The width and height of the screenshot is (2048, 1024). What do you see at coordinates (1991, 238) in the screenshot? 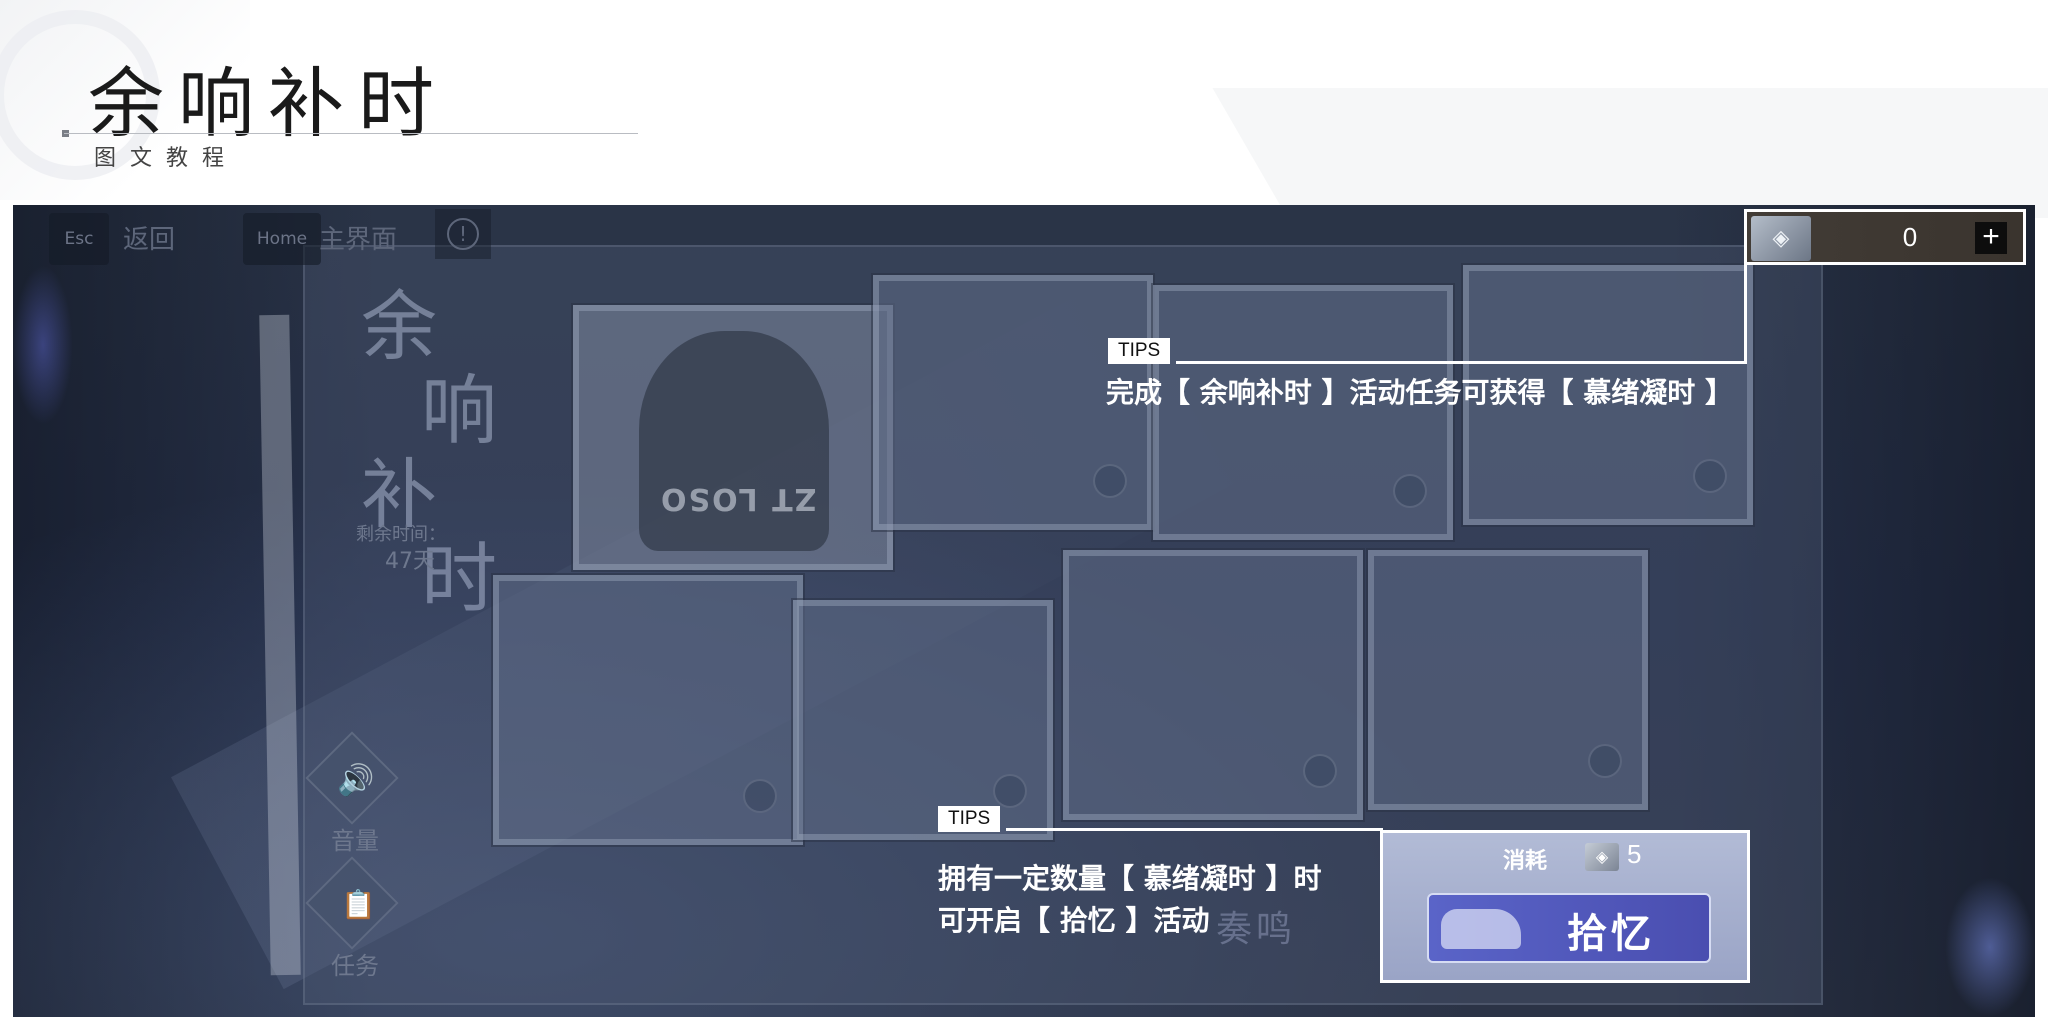
I see `add-currency-button: +` at bounding box center [1991, 238].